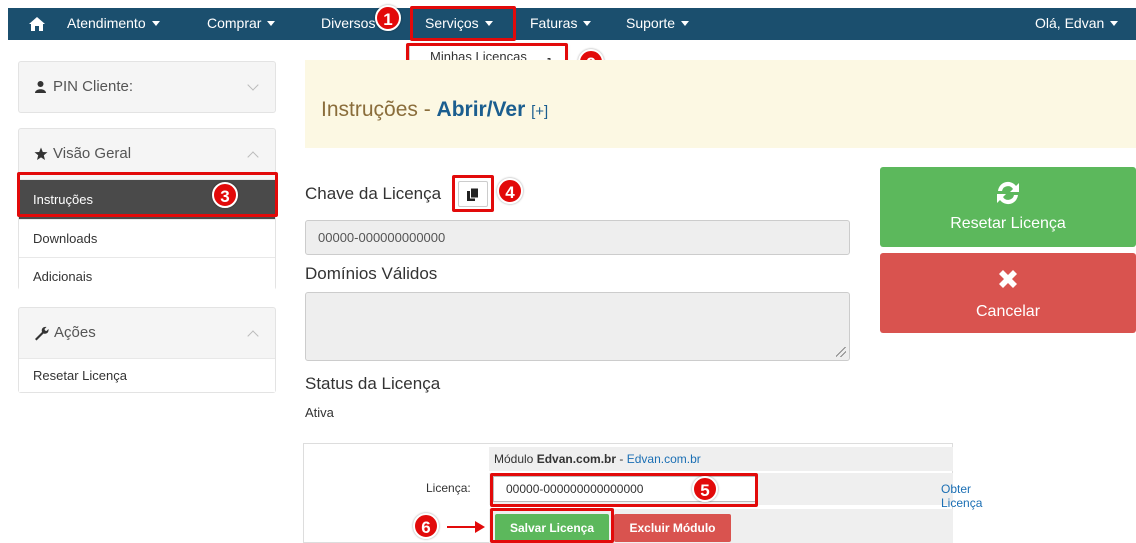 The width and height of the screenshot is (1136, 543). Describe the element at coordinates (426, 526) in the screenshot. I see `step-badge-6: 6` at that location.